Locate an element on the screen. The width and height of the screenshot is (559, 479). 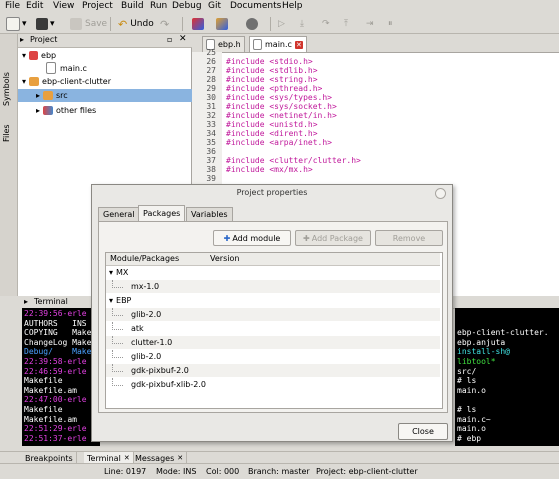
gear-icon is located at coordinates (252, 24).